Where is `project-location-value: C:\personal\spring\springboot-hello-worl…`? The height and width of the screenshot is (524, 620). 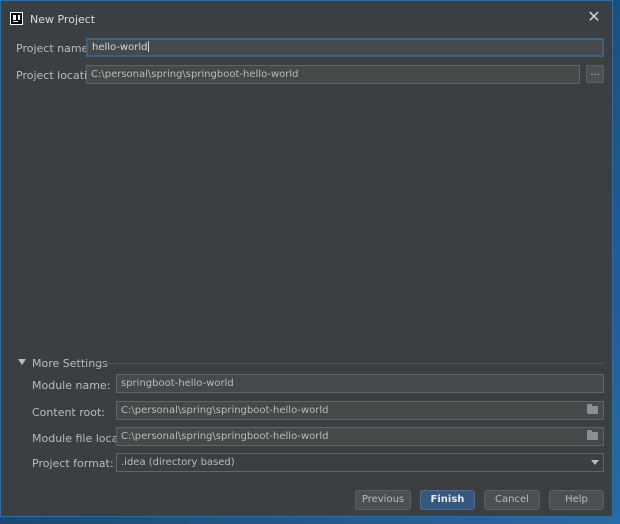 project-location-value: C:\personal\spring\springboot-hello-worl… is located at coordinates (195, 74).